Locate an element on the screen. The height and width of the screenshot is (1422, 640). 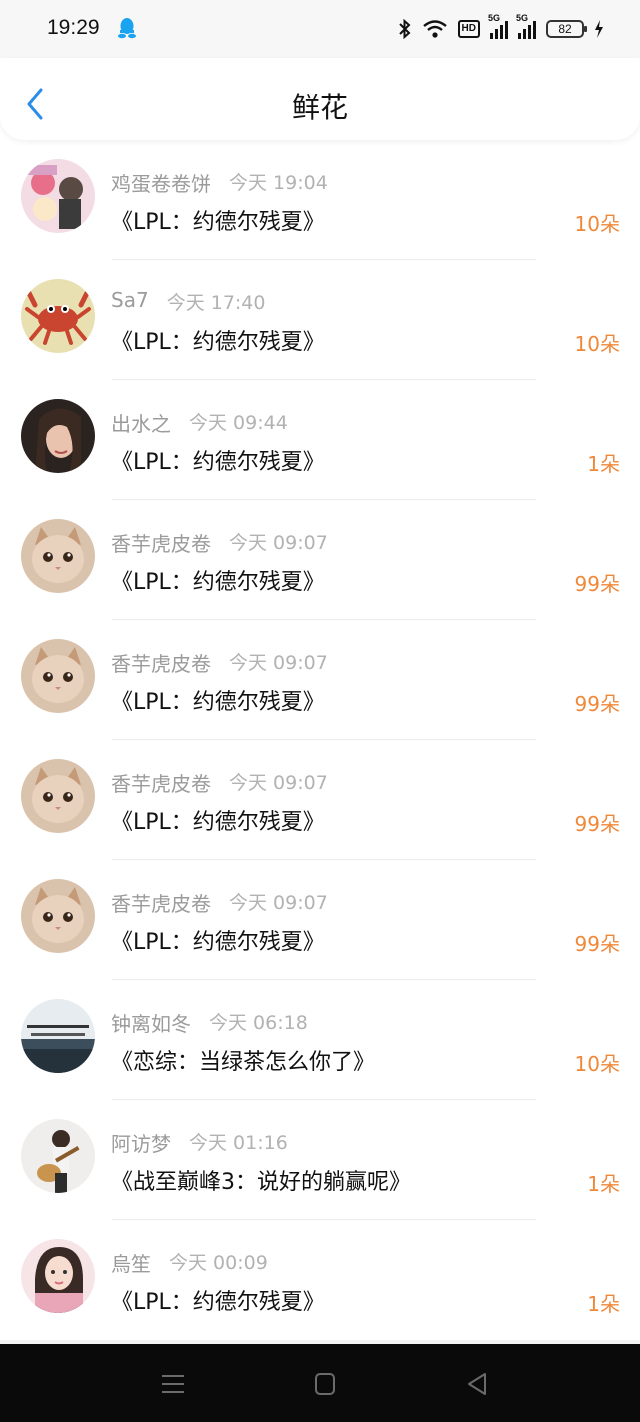
send-time: 今天 01:16 is located at coordinates (238, 1143).